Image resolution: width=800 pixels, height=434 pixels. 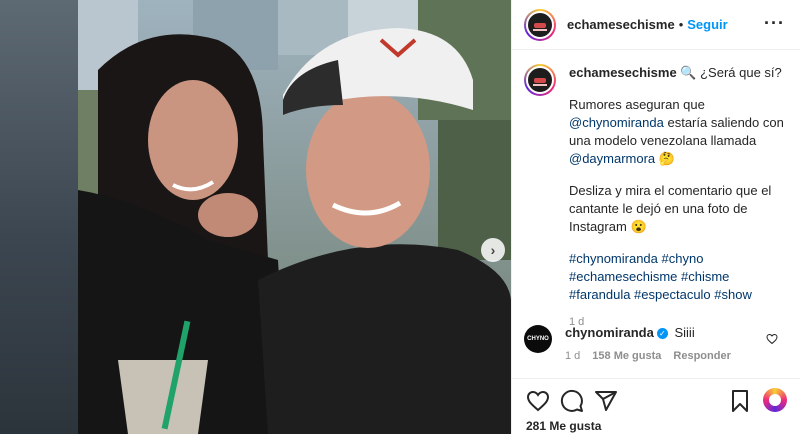 What do you see at coordinates (626, 356) in the screenshot?
I see `comment-likes: 158 Me gusta` at bounding box center [626, 356].